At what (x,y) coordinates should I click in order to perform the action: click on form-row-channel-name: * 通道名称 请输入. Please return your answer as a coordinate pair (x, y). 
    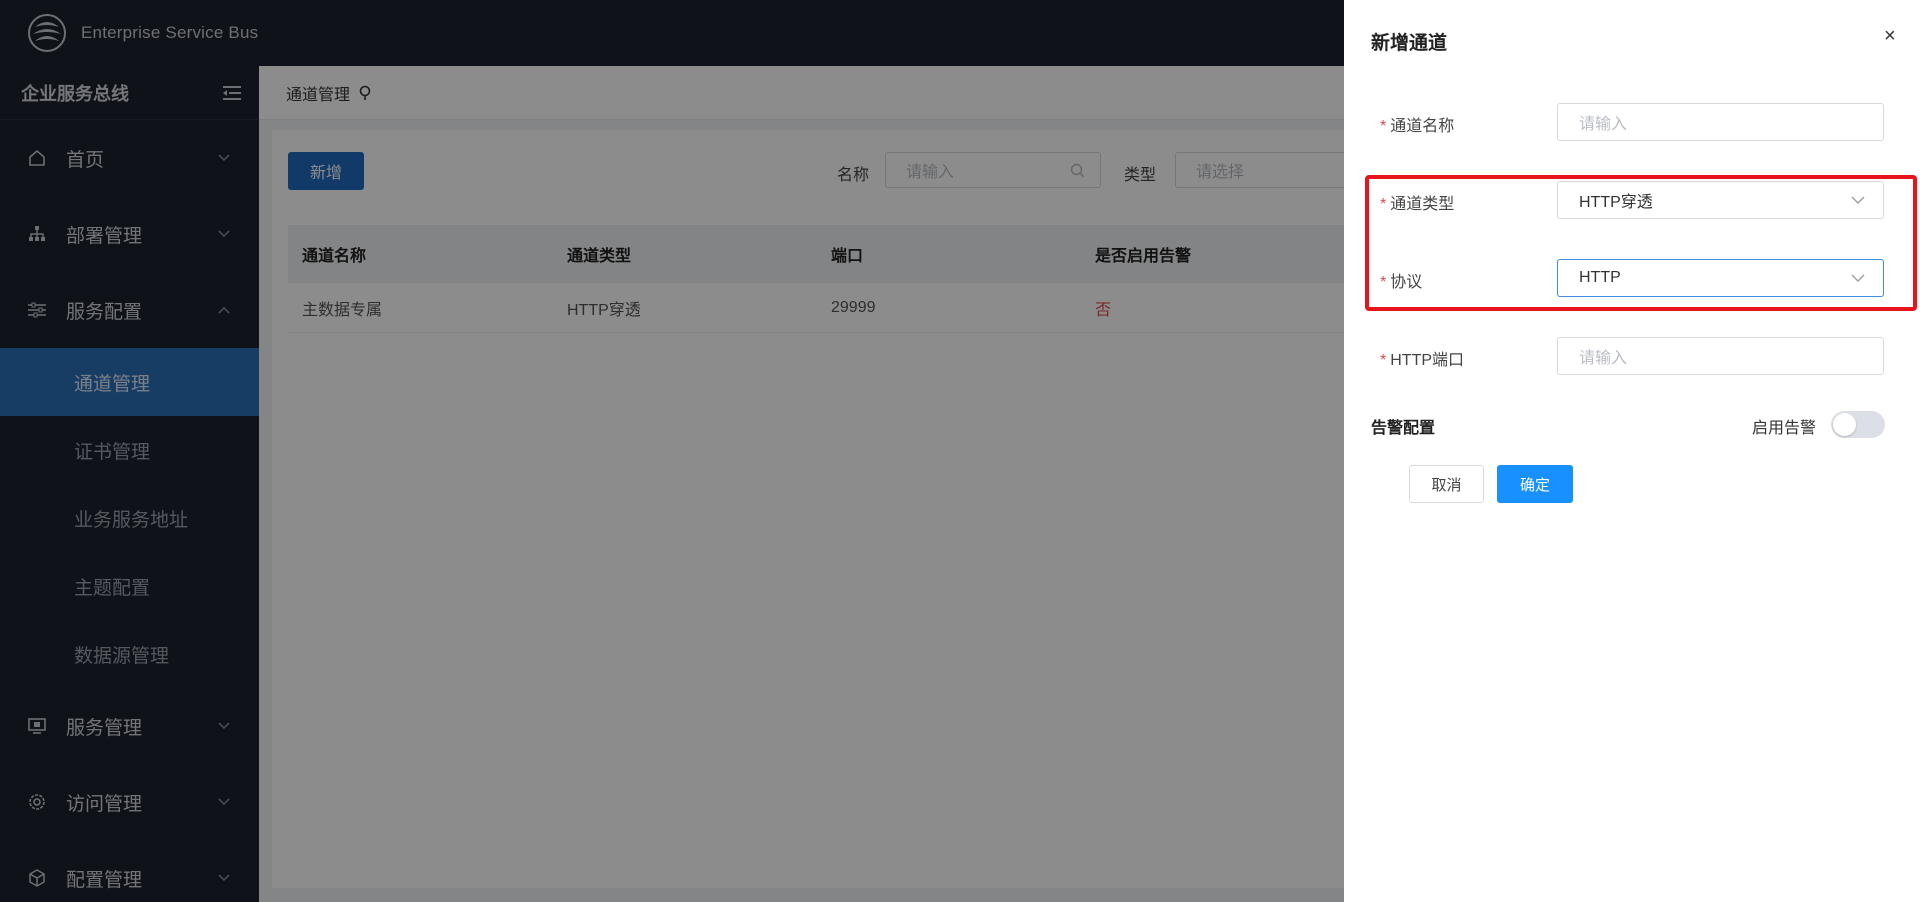
    Looking at the image, I should click on (1632, 122).